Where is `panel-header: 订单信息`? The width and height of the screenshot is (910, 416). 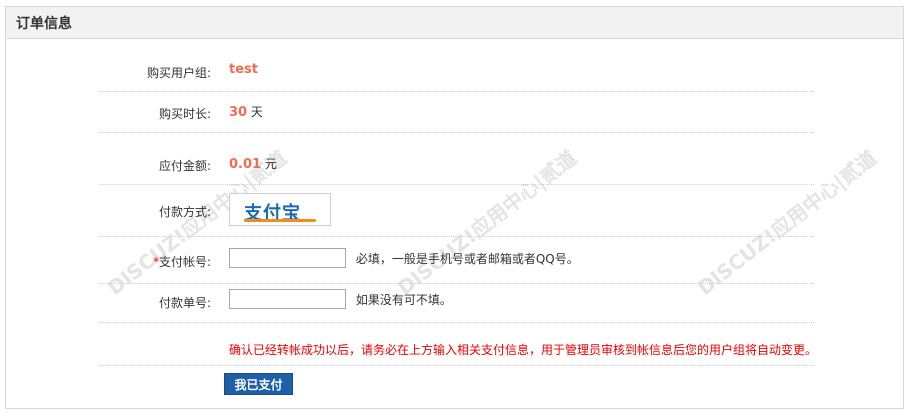 panel-header: 订单信息 is located at coordinates (454, 23).